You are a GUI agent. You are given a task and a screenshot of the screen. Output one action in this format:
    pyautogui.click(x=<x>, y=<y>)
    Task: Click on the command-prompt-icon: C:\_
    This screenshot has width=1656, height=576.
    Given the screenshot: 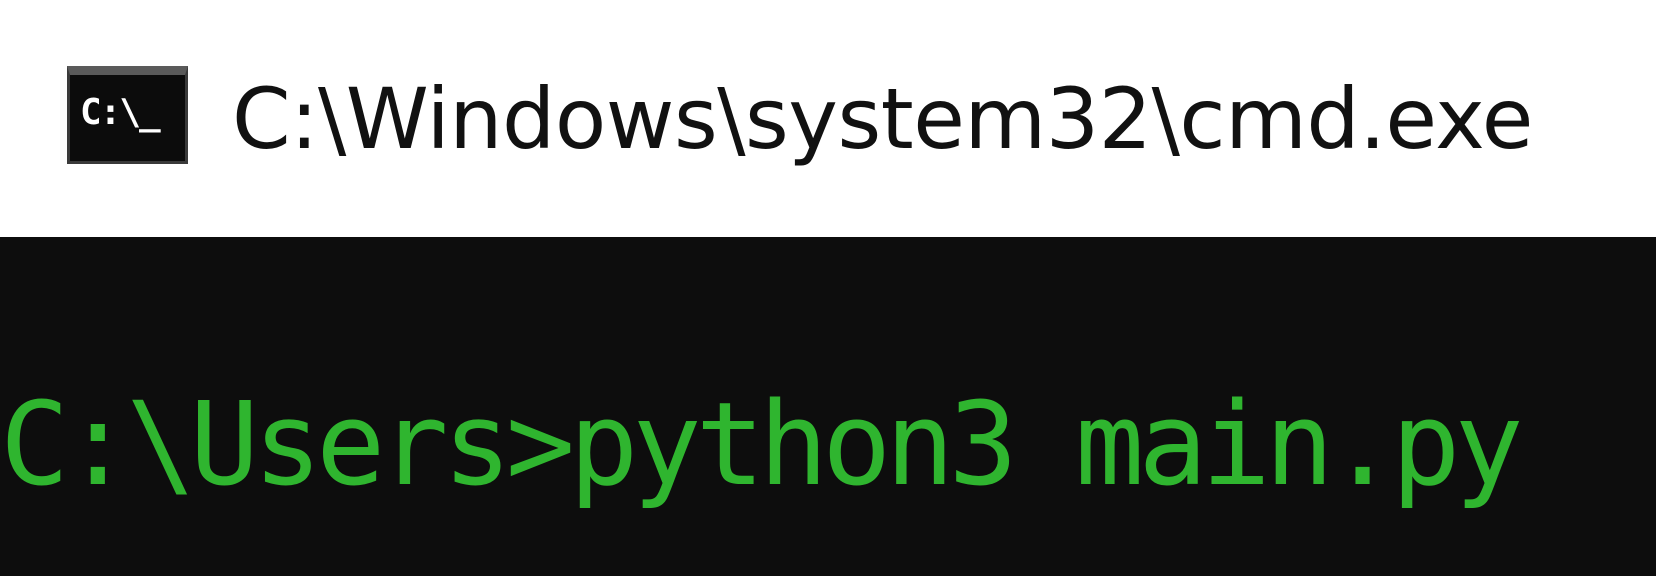 What is the action you would take?
    pyautogui.click(x=127, y=115)
    